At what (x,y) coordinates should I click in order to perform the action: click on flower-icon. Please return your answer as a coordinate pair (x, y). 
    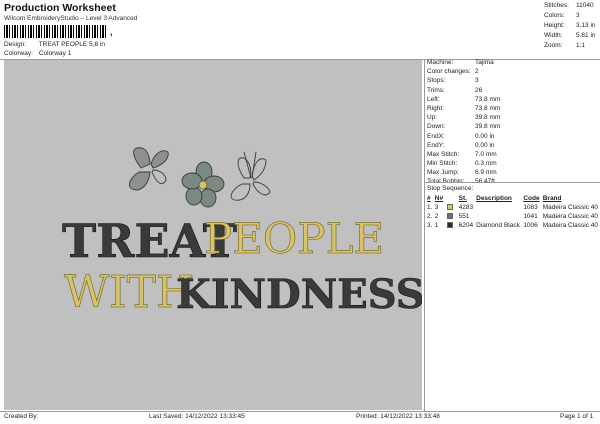
    Looking at the image, I should click on (203, 184).